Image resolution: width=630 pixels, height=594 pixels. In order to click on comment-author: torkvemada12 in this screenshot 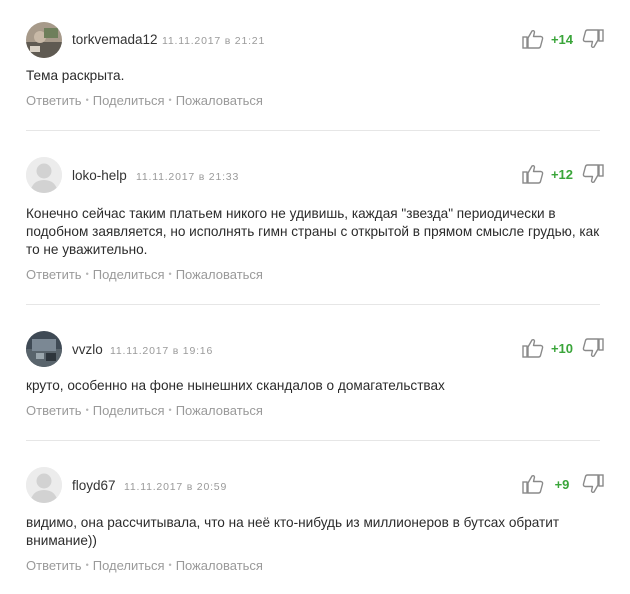, I will do `click(115, 39)`.